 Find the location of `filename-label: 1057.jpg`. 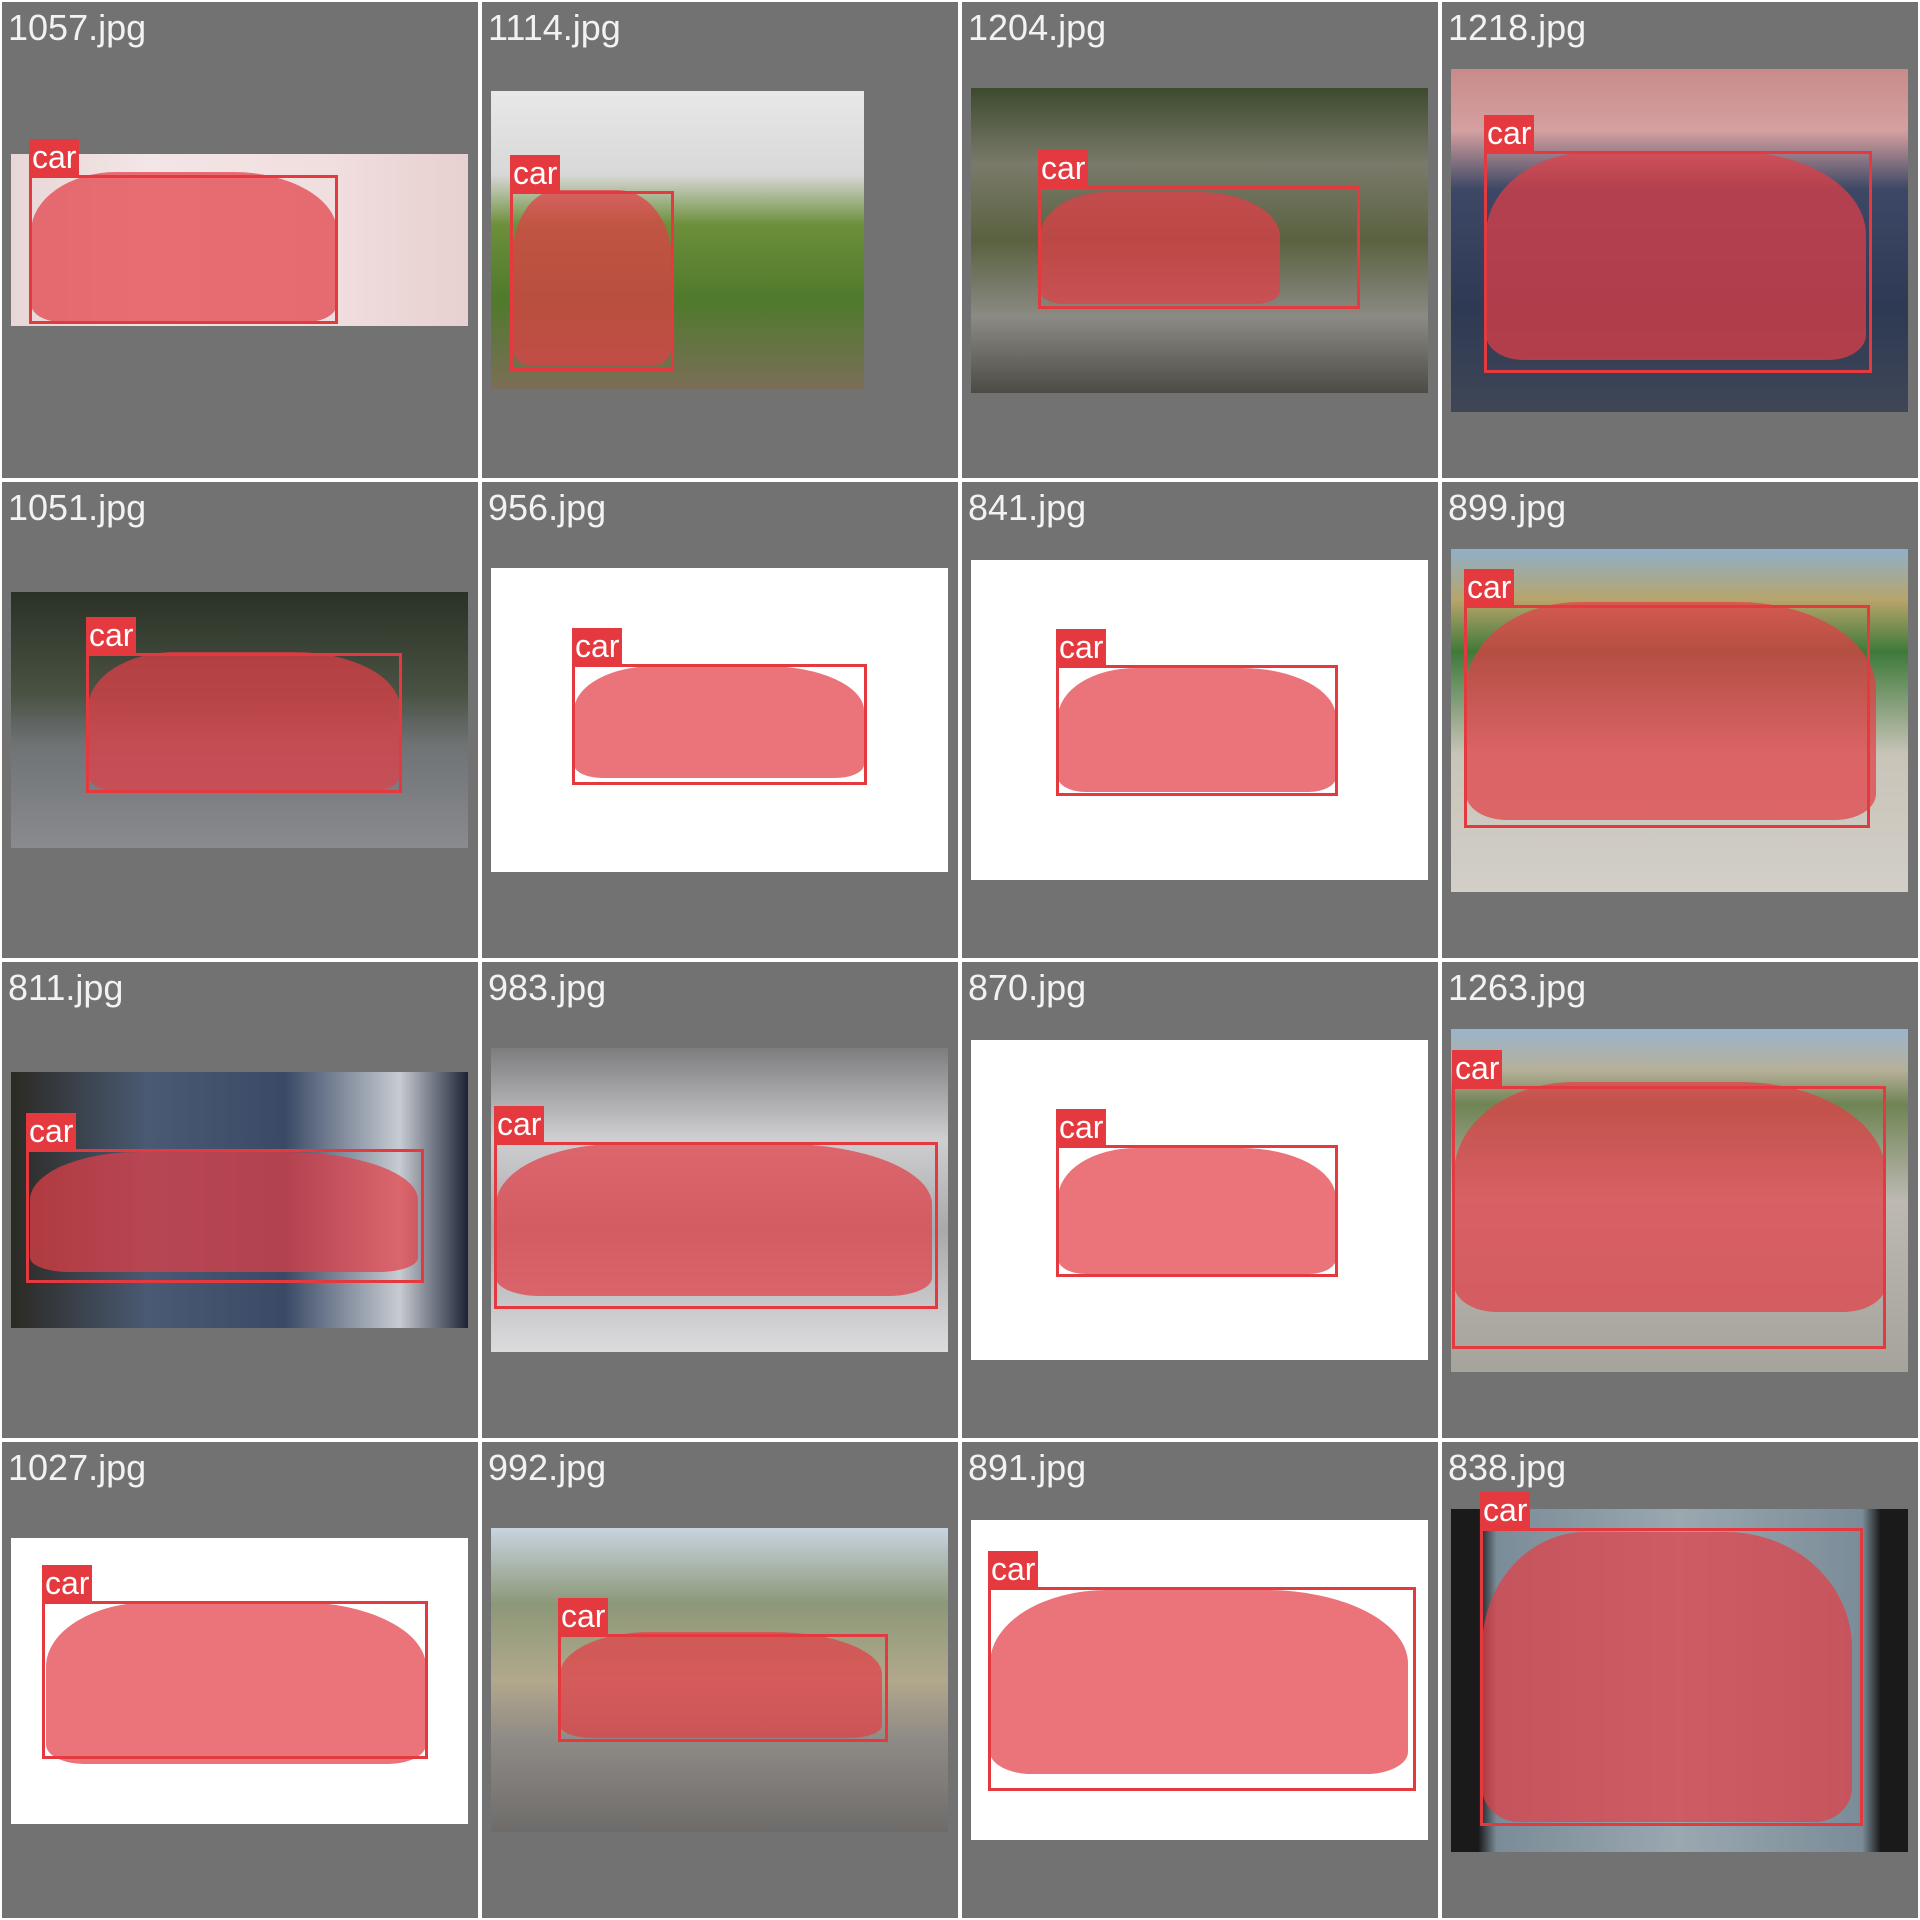

filename-label: 1057.jpg is located at coordinates (77, 27).